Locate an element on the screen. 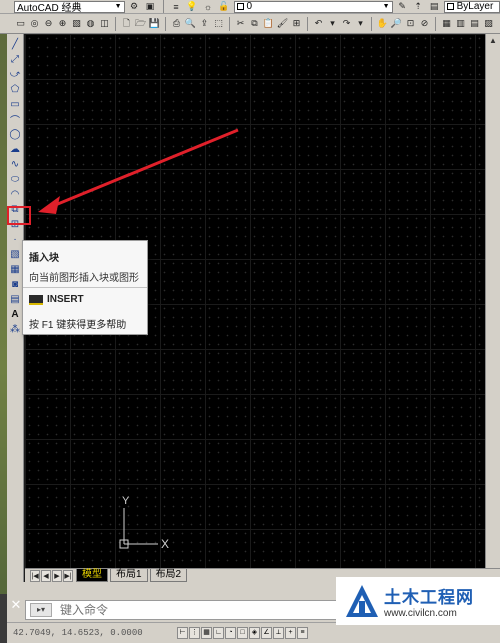  dynamic-ucs-icon: ⟂ is located at coordinates (278, 633).